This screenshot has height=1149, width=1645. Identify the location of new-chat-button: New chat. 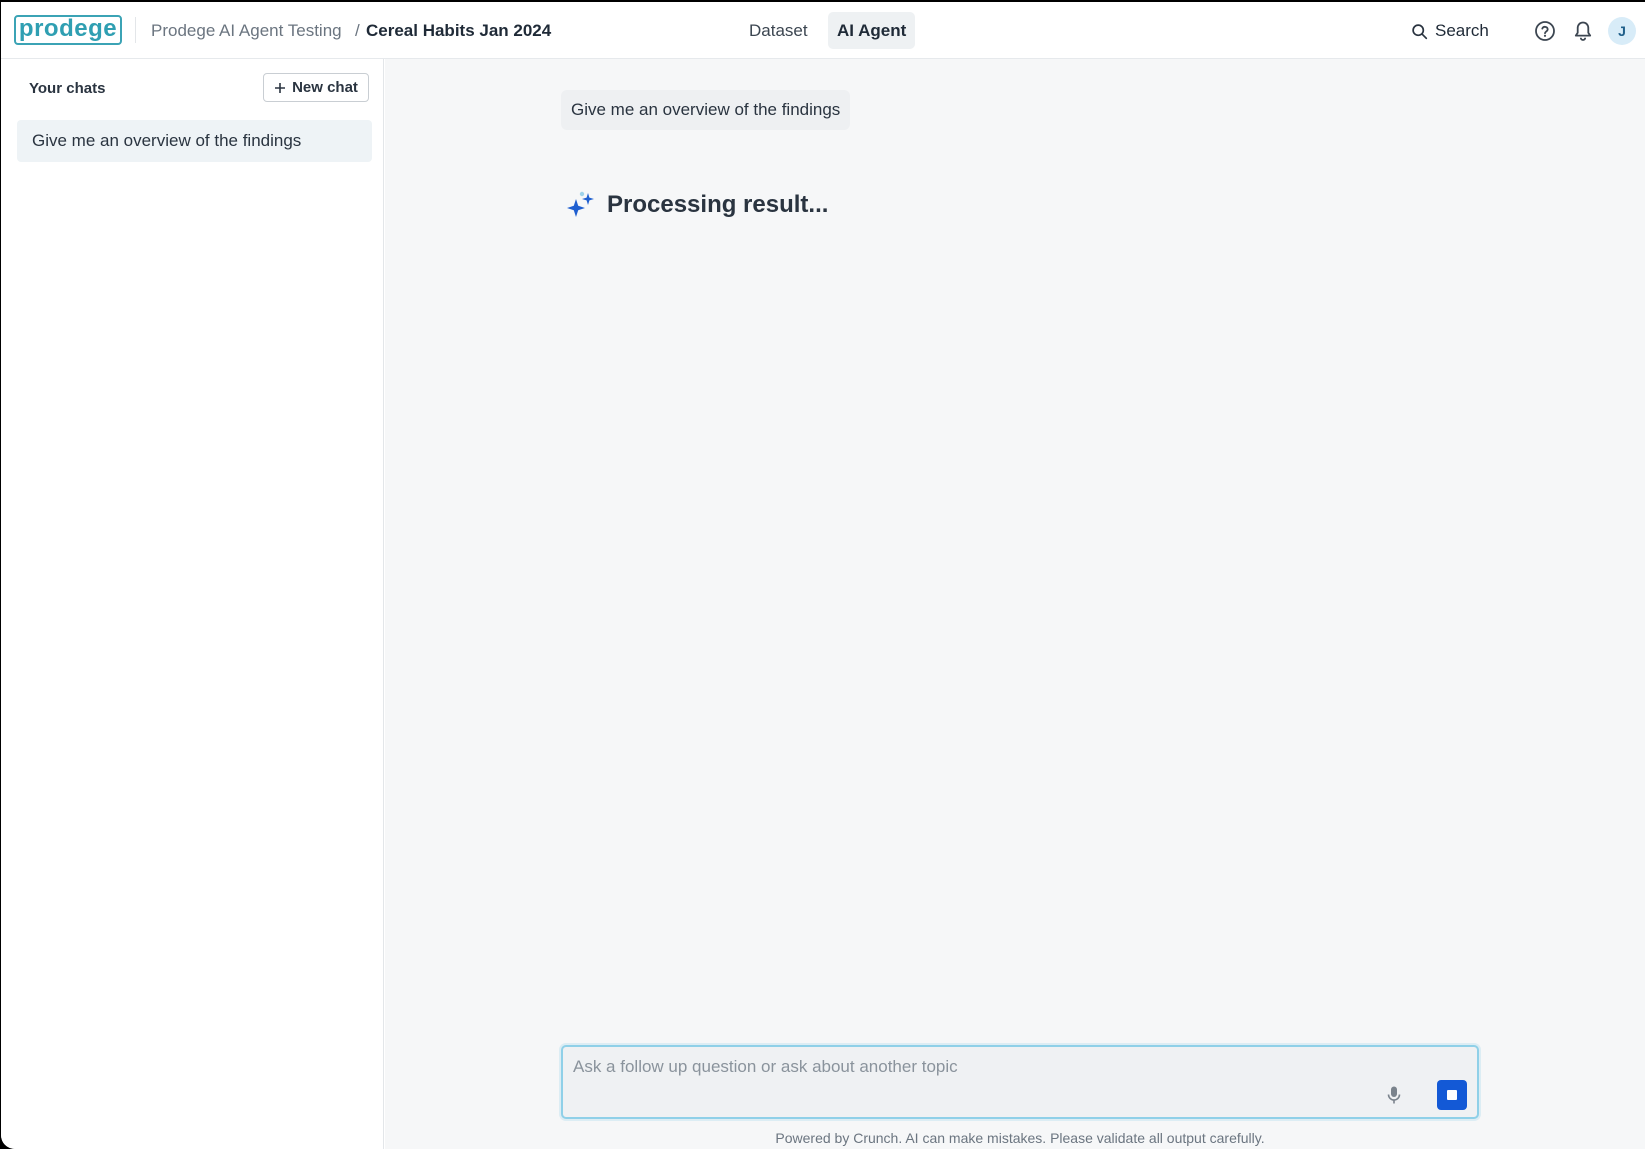
(316, 87).